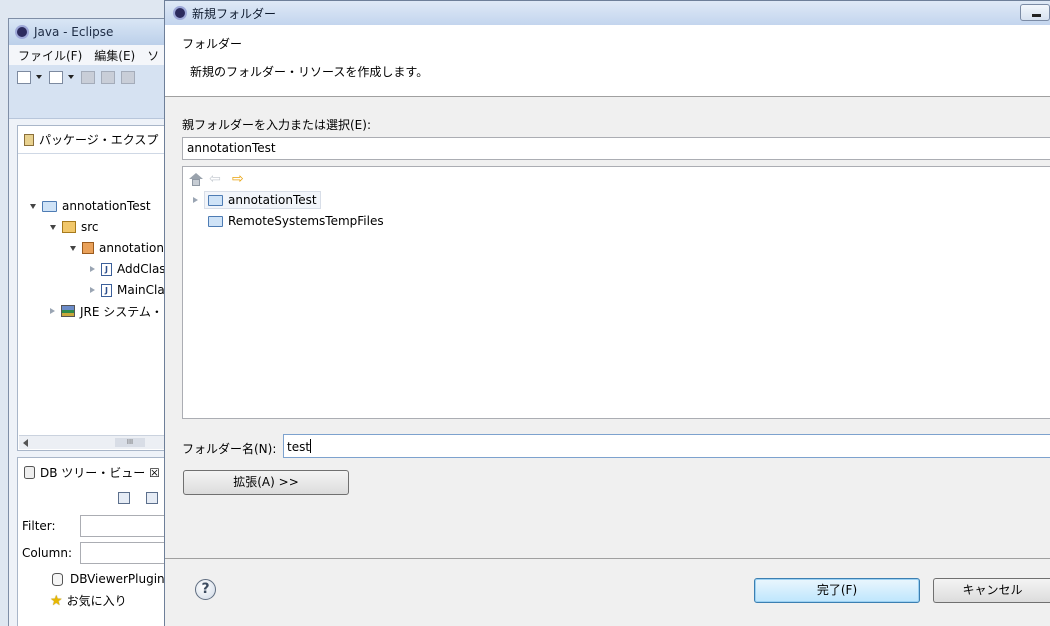 Image resolution: width=1050 pixels, height=626 pixels. Describe the element at coordinates (196, 179) in the screenshot. I see `home-icon` at that location.